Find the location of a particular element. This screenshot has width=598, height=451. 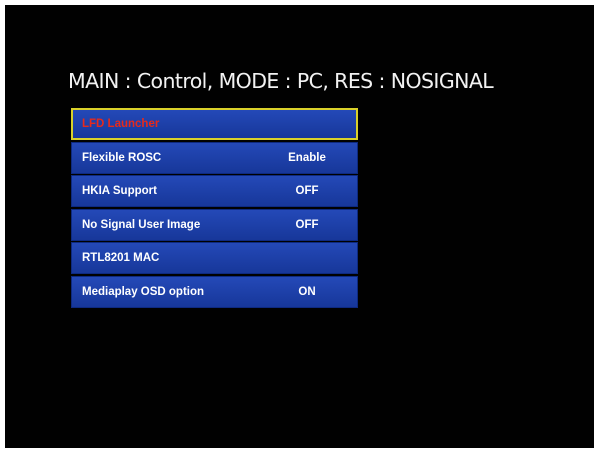

menu-item-label: HKIA Support is located at coordinates (119, 191).